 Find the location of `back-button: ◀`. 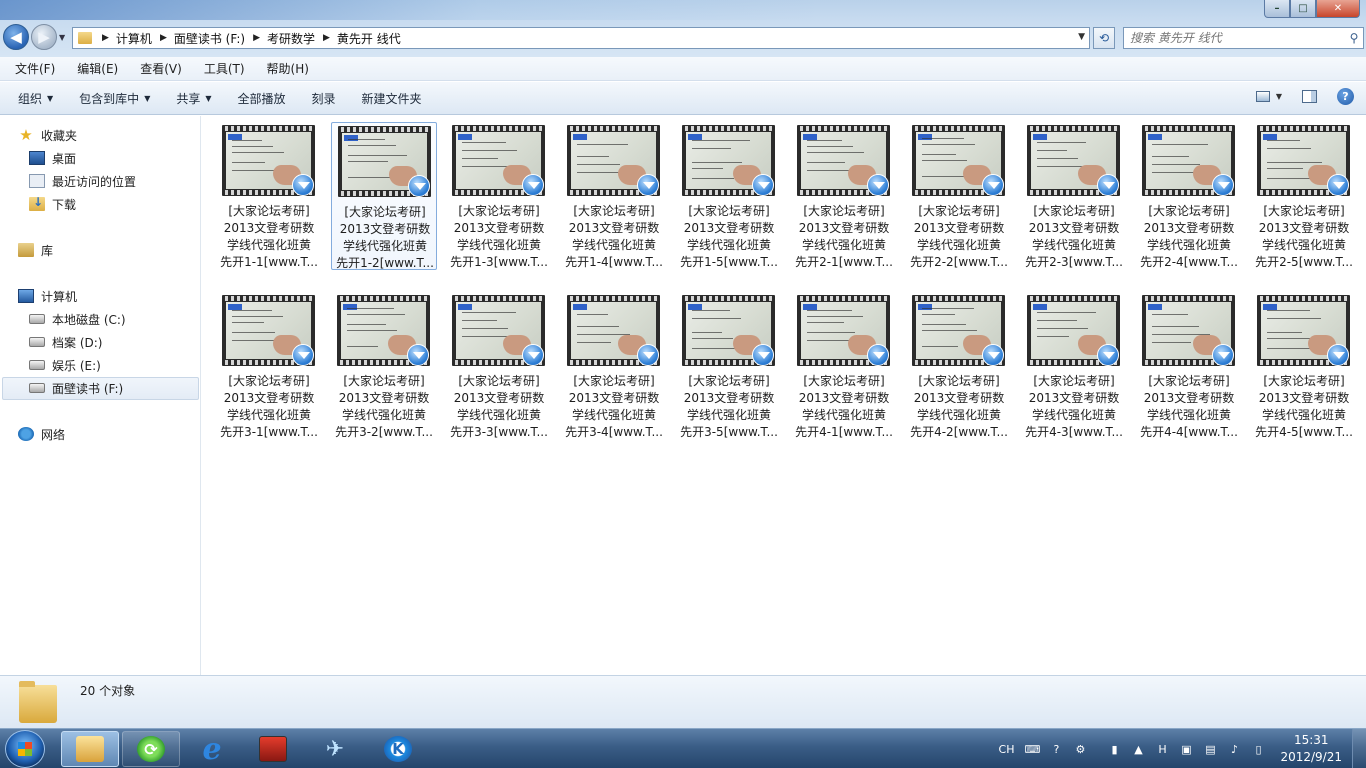

back-button: ◀ is located at coordinates (16, 37).